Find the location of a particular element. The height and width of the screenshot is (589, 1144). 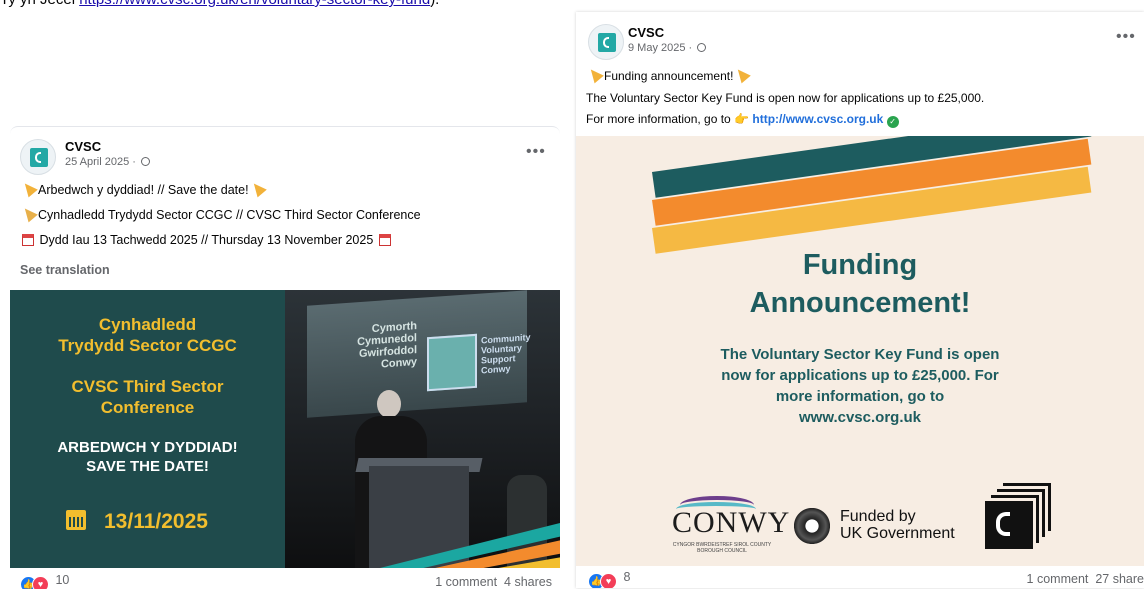

engagement-stats: 1 comment 4 shares is located at coordinates (493, 582).